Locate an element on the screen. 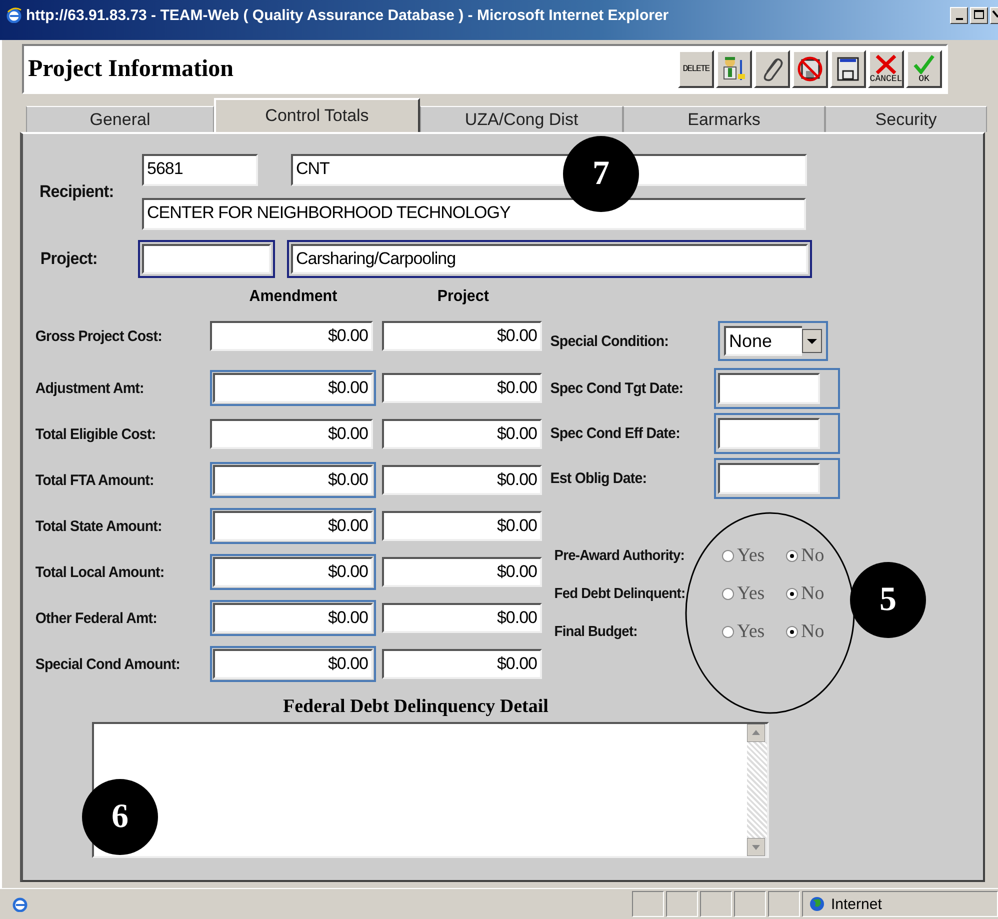 The height and width of the screenshot is (919, 998). paperclip-button is located at coordinates (772, 69).